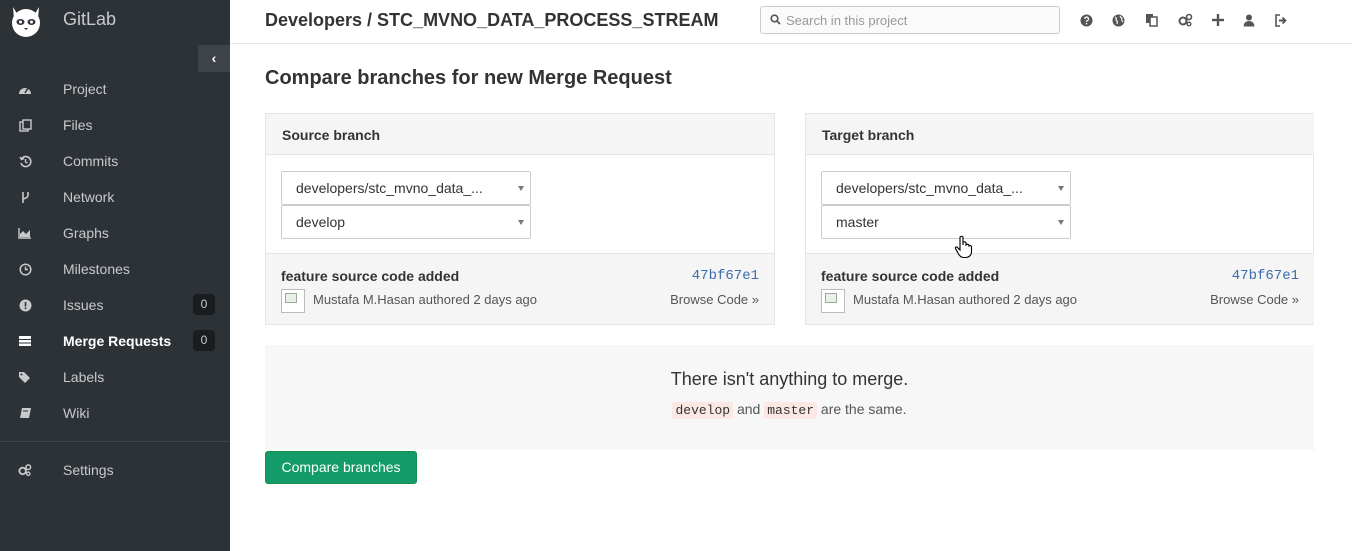  What do you see at coordinates (341, 467) in the screenshot?
I see `compare-branches-button: Compare branches` at bounding box center [341, 467].